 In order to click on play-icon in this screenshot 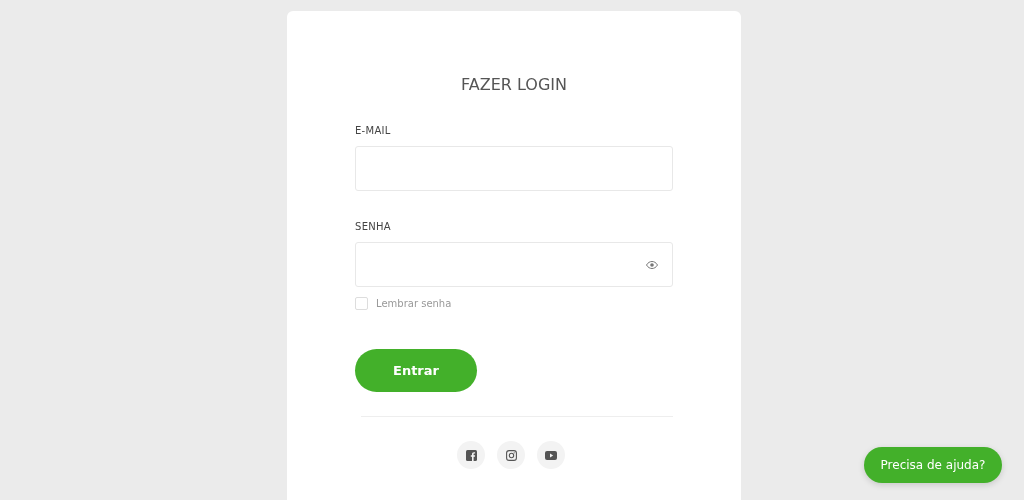, I will do `click(551, 455)`.